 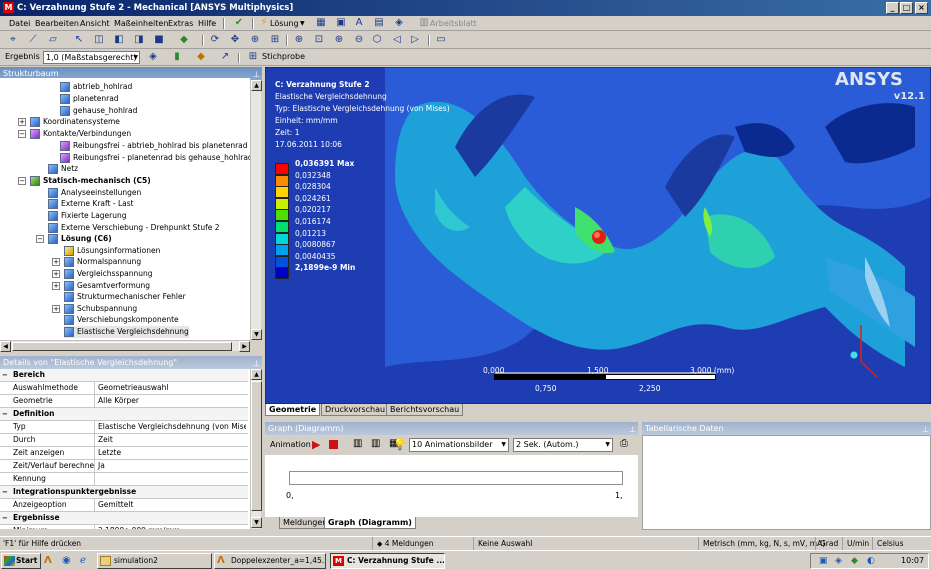 I want to click on frames-select: 10 Animationsbilder ▼, so click(x=459, y=445).